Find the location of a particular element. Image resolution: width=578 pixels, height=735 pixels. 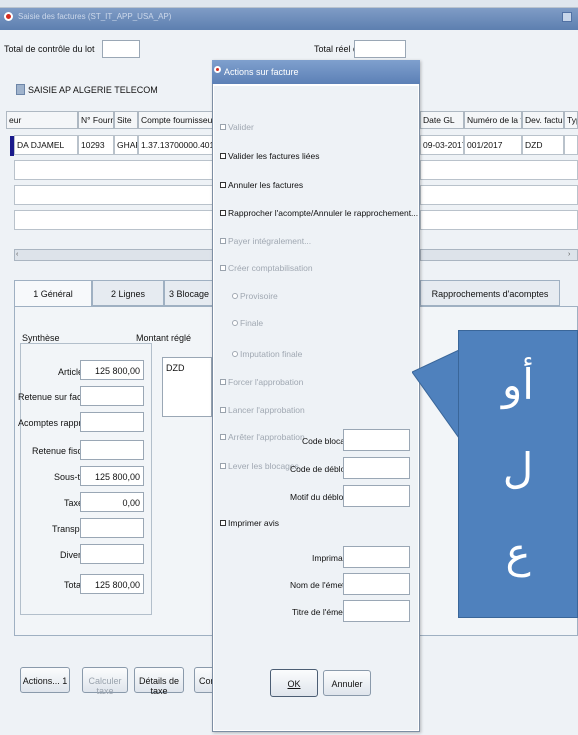

horizontal-scrollbar-right is located at coordinates (499, 255).